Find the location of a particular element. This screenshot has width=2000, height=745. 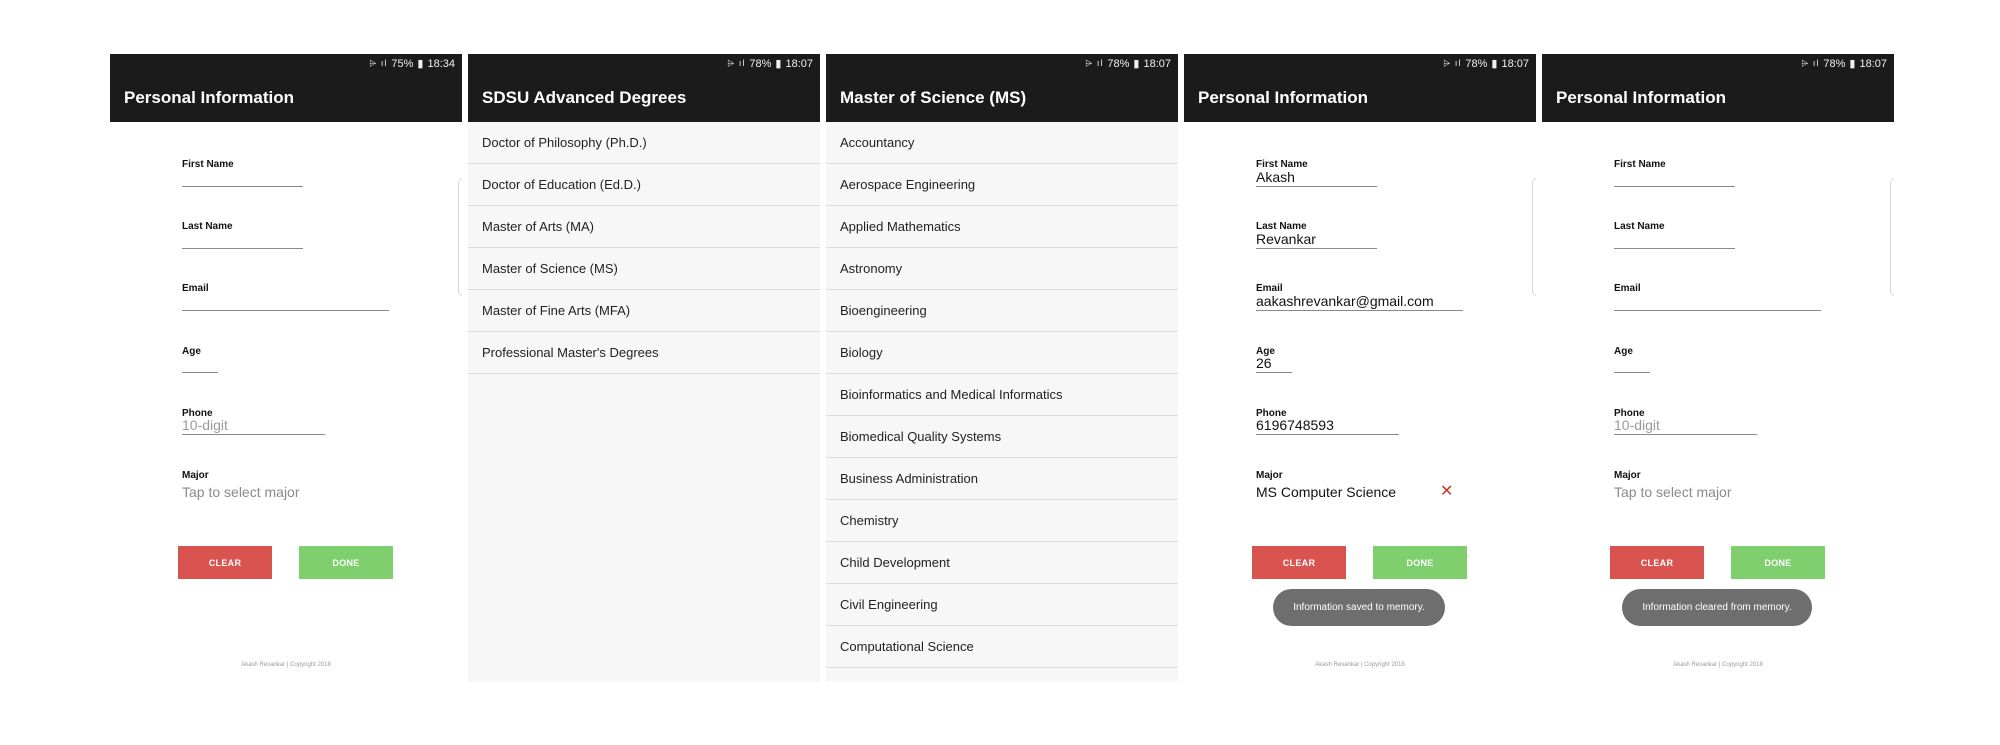

age-field: 26 is located at coordinates (1264, 363).